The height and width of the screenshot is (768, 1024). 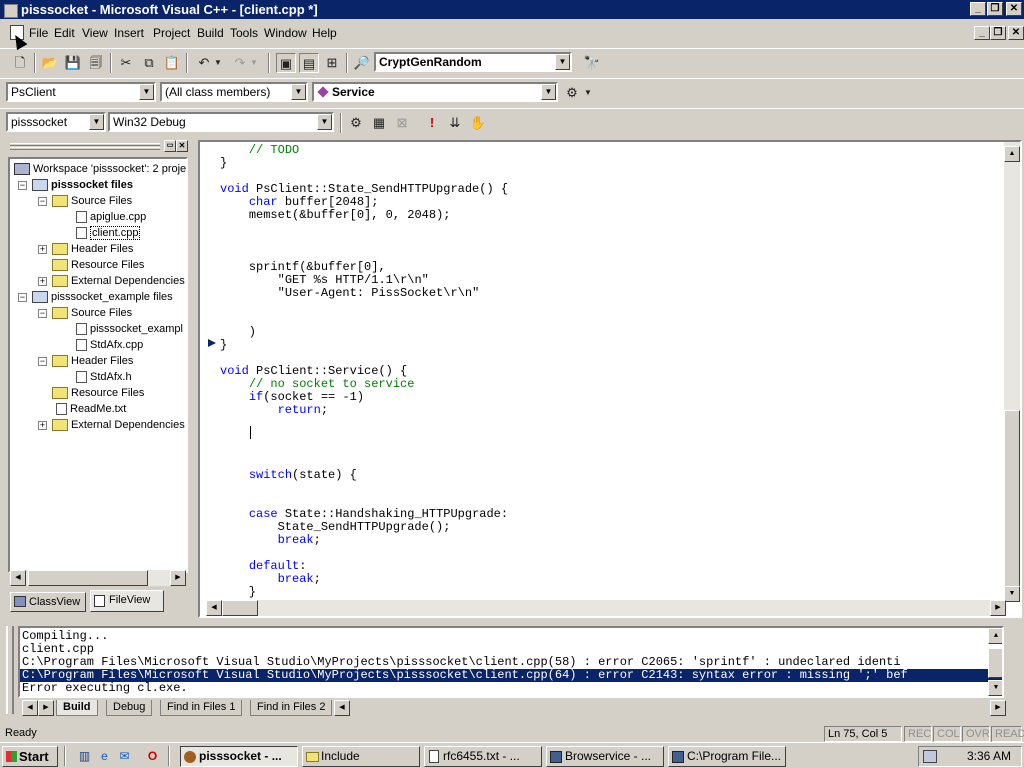 What do you see at coordinates (127, 601) in the screenshot?
I see `tab-fileview: FileView` at bounding box center [127, 601].